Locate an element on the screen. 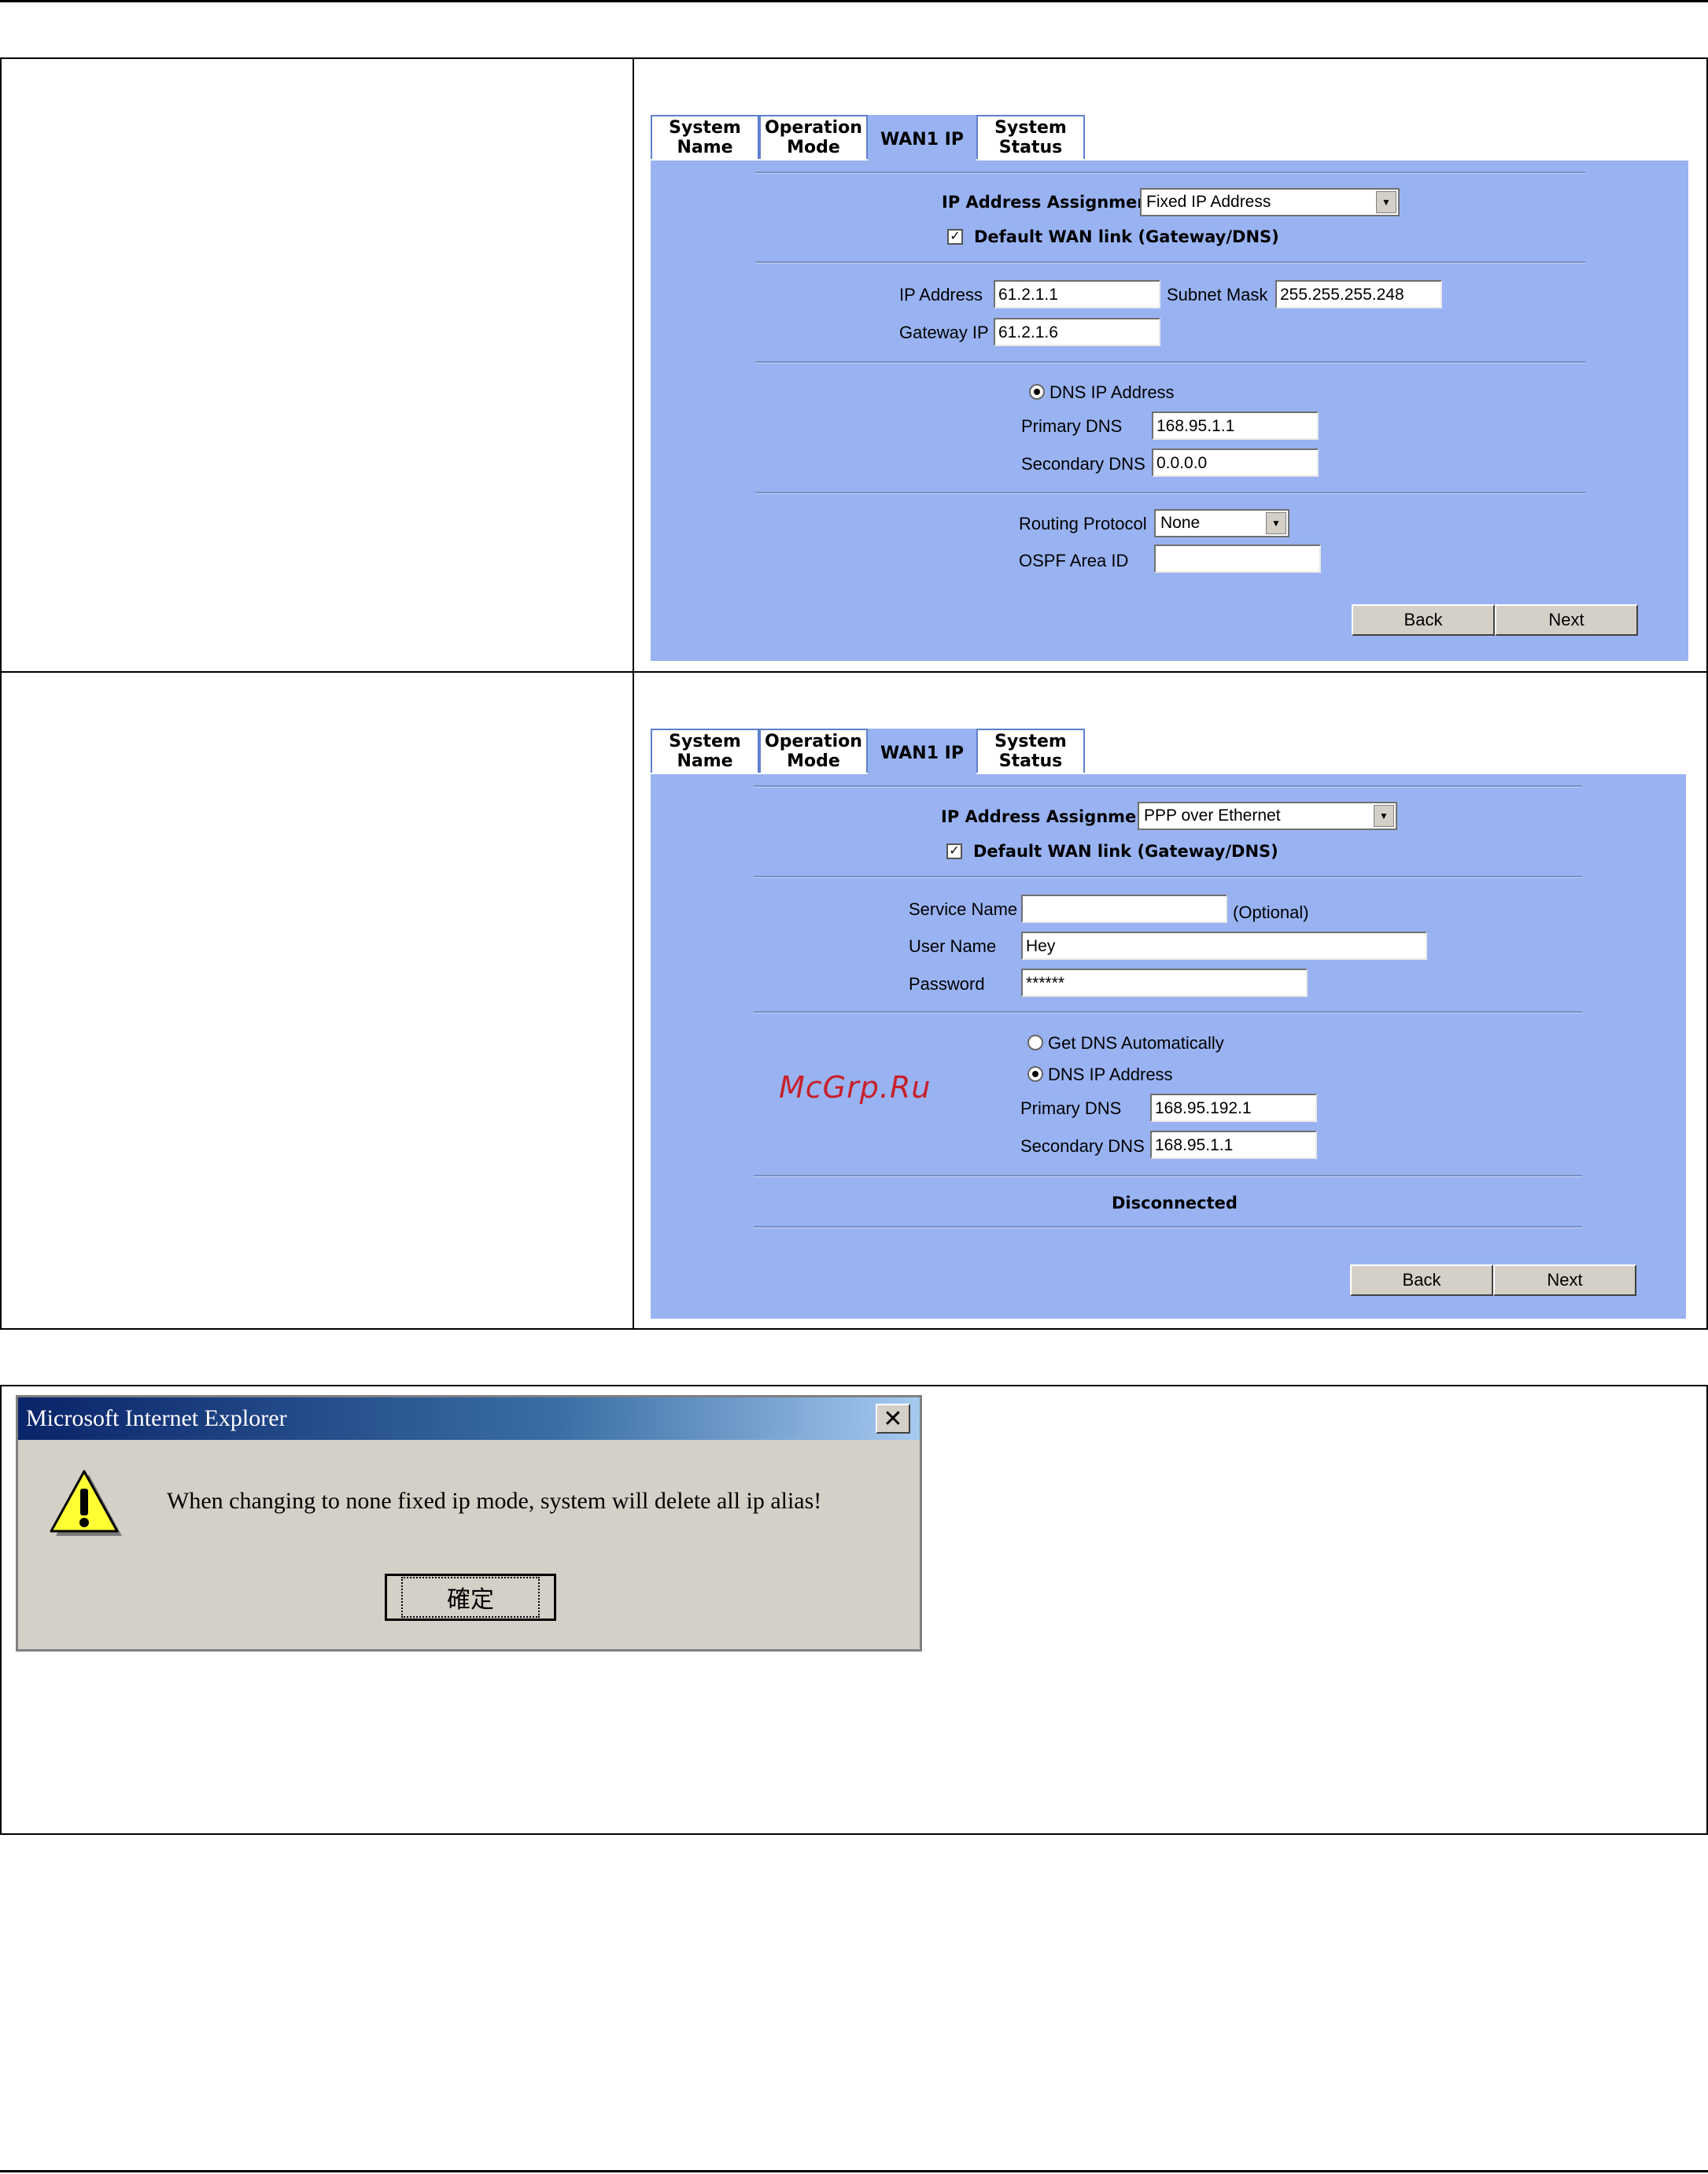  password-input: ****** is located at coordinates (1164, 983).